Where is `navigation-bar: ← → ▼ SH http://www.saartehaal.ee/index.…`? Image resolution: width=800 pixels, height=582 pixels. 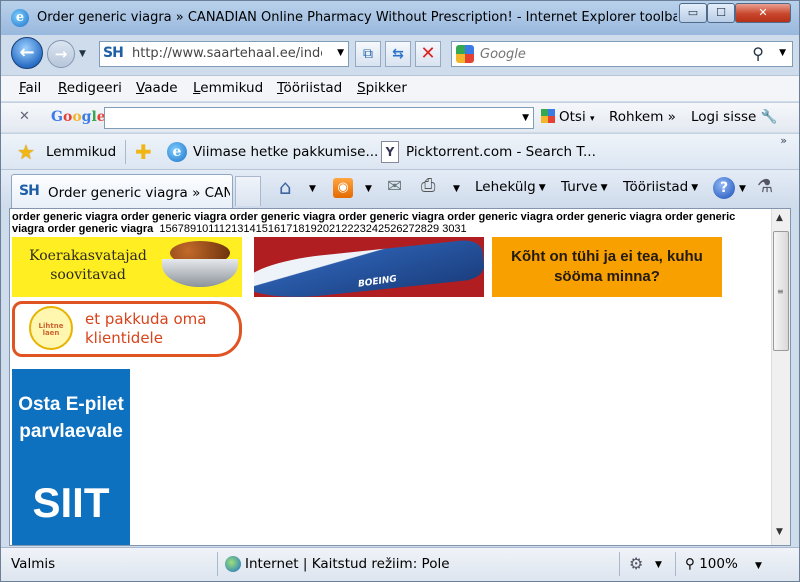
navigation-bar: ← → ▼ SH http://www.saartehaal.ee/index.… is located at coordinates (400, 54).